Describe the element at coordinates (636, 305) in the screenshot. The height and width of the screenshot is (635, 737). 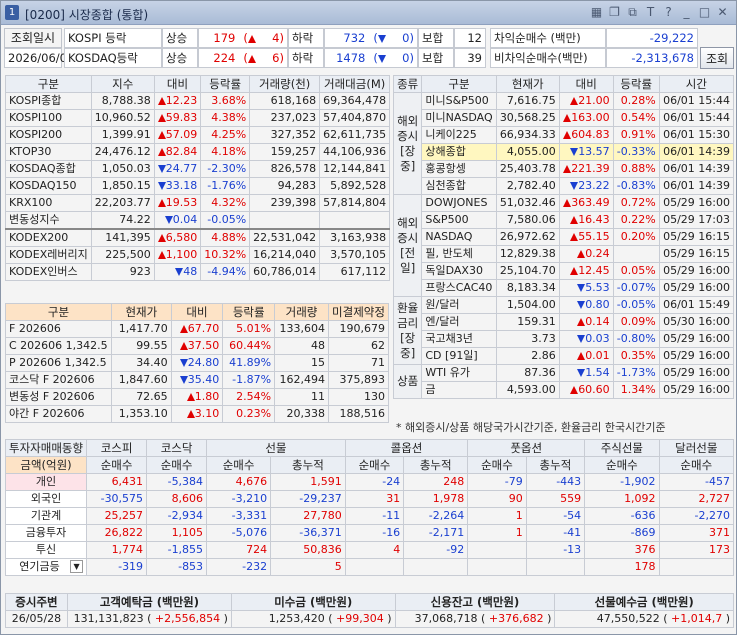
I see `world-rate: -0.05%` at that location.